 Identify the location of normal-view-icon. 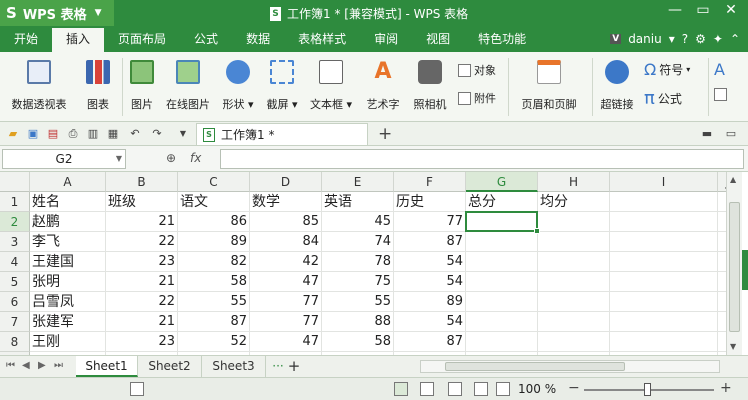
(401, 389).